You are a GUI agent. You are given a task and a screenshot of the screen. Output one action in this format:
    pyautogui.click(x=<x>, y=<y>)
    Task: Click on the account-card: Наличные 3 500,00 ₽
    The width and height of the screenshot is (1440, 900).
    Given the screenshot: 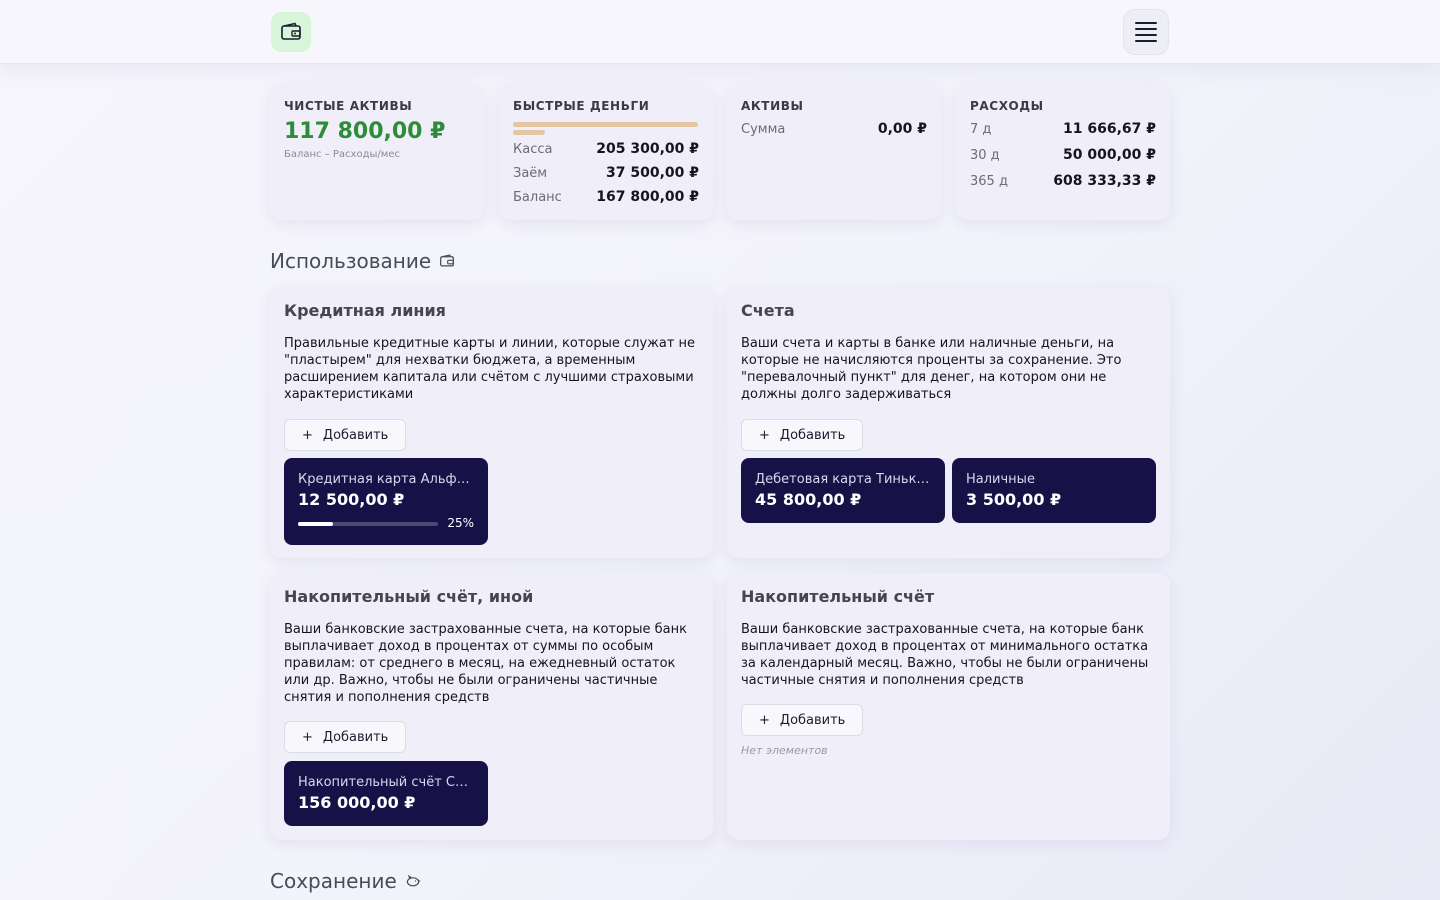 What is the action you would take?
    pyautogui.click(x=1054, y=490)
    